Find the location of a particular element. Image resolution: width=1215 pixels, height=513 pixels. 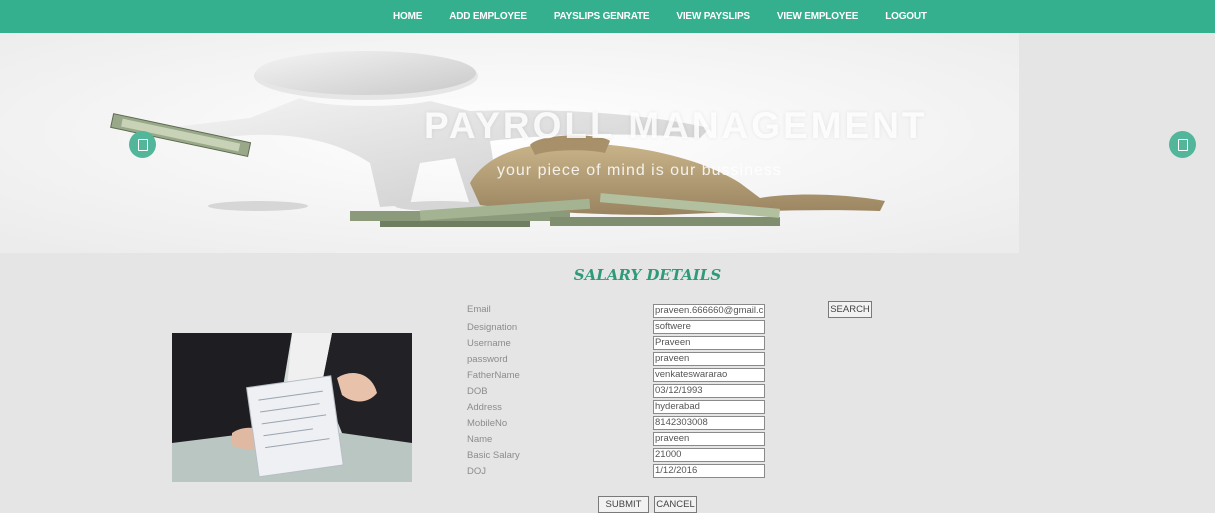

banner-title: PAYROLL MANAGEMENT is located at coordinates (676, 125).